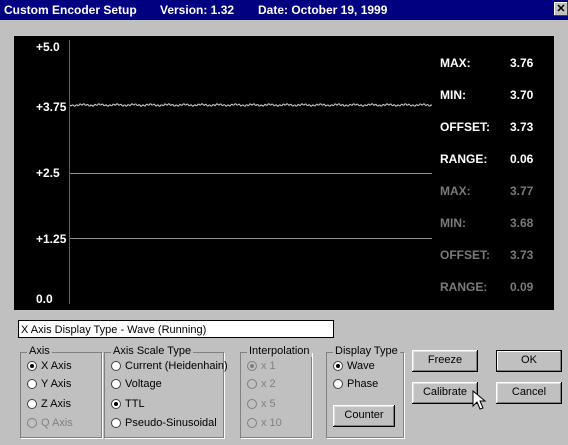 Image resolution: width=568 pixels, height=445 pixels. I want to click on stat-min-value: 3.70, so click(522, 95).